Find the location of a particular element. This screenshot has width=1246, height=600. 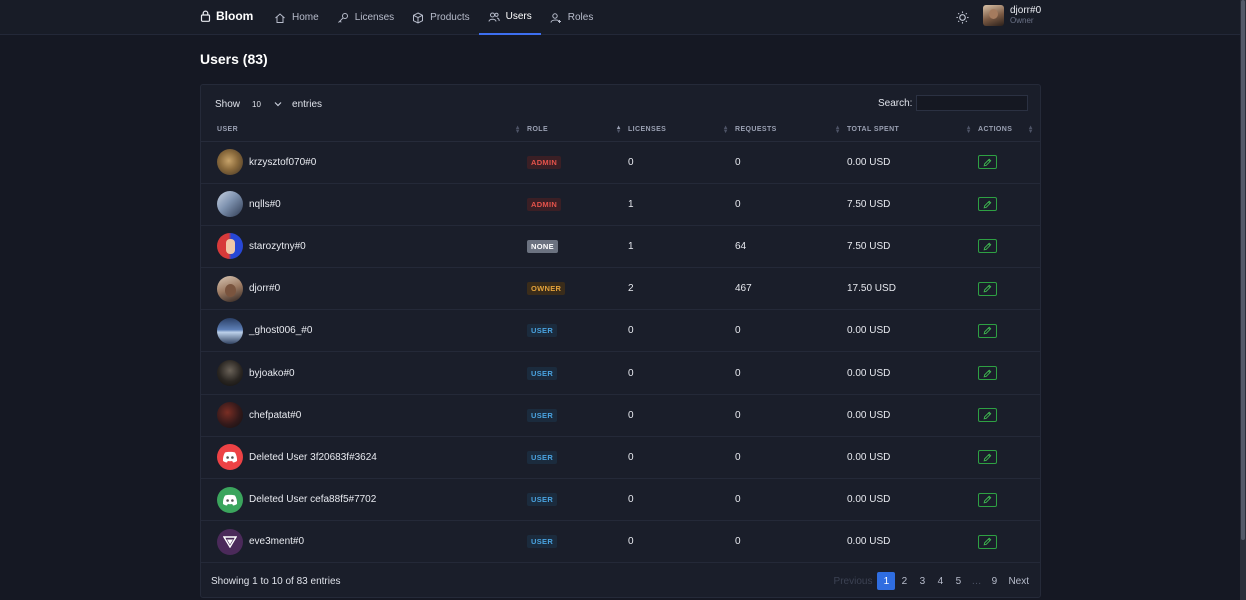

table-row: byjoako#0 USER 0 0 0.00 USD is located at coordinates (620, 373).